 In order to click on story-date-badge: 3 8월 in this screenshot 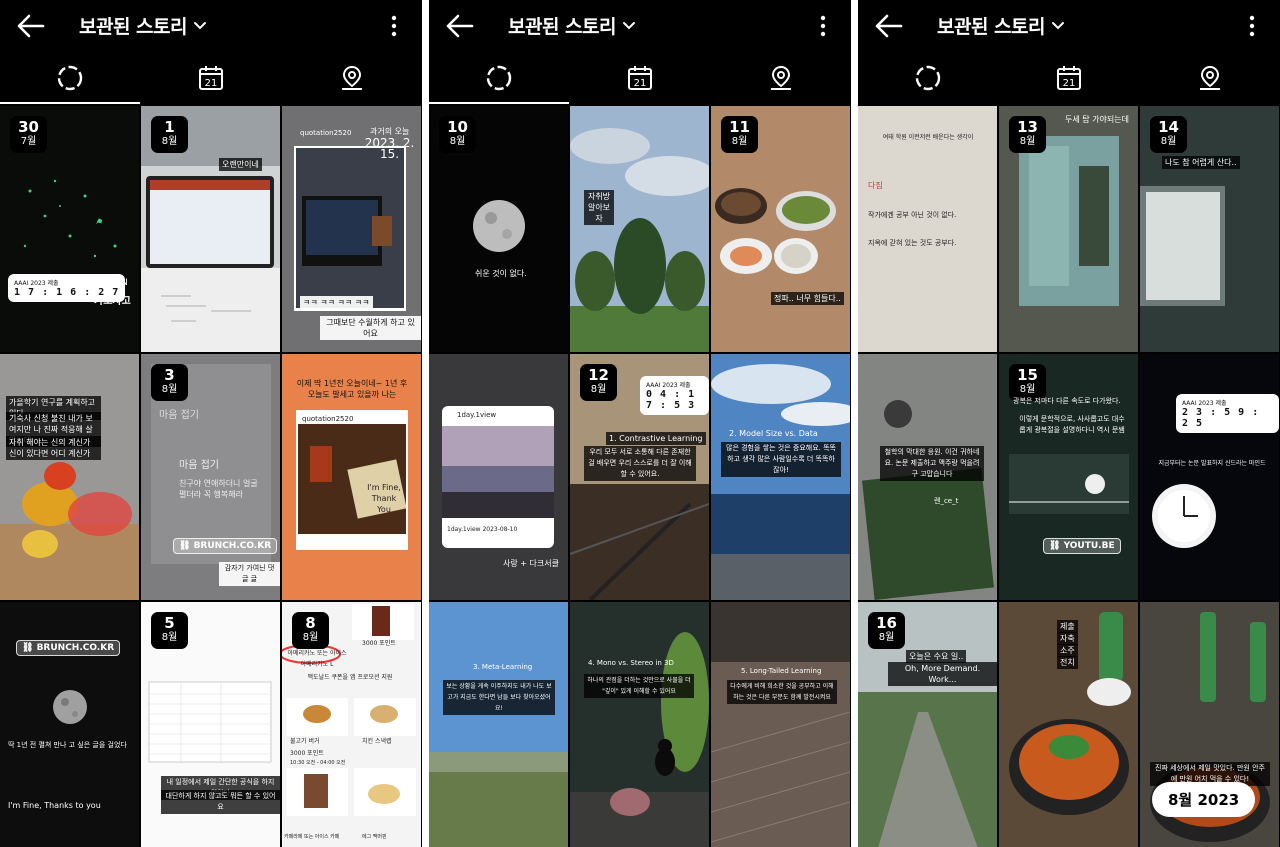, I will do `click(169, 382)`.